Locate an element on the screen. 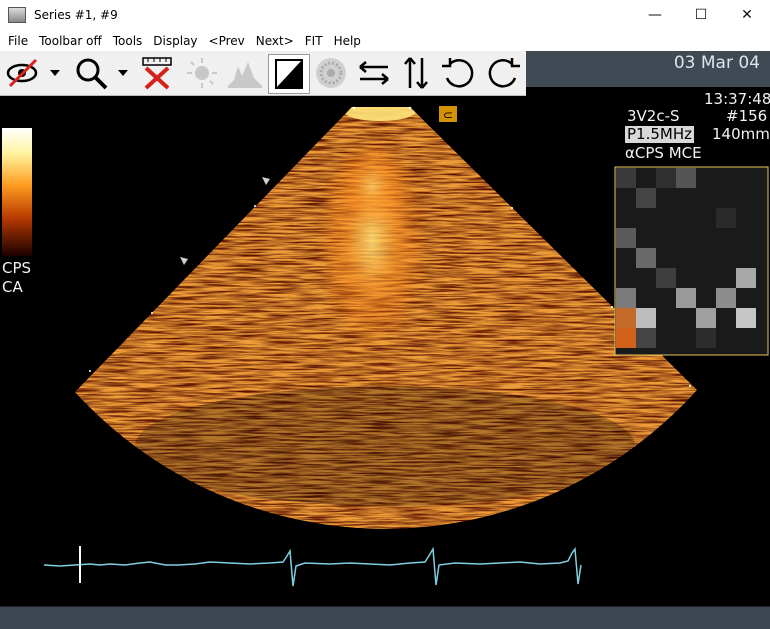 Image resolution: width=770 pixels, height=629 pixels. menu-next: Next> is located at coordinates (275, 41).